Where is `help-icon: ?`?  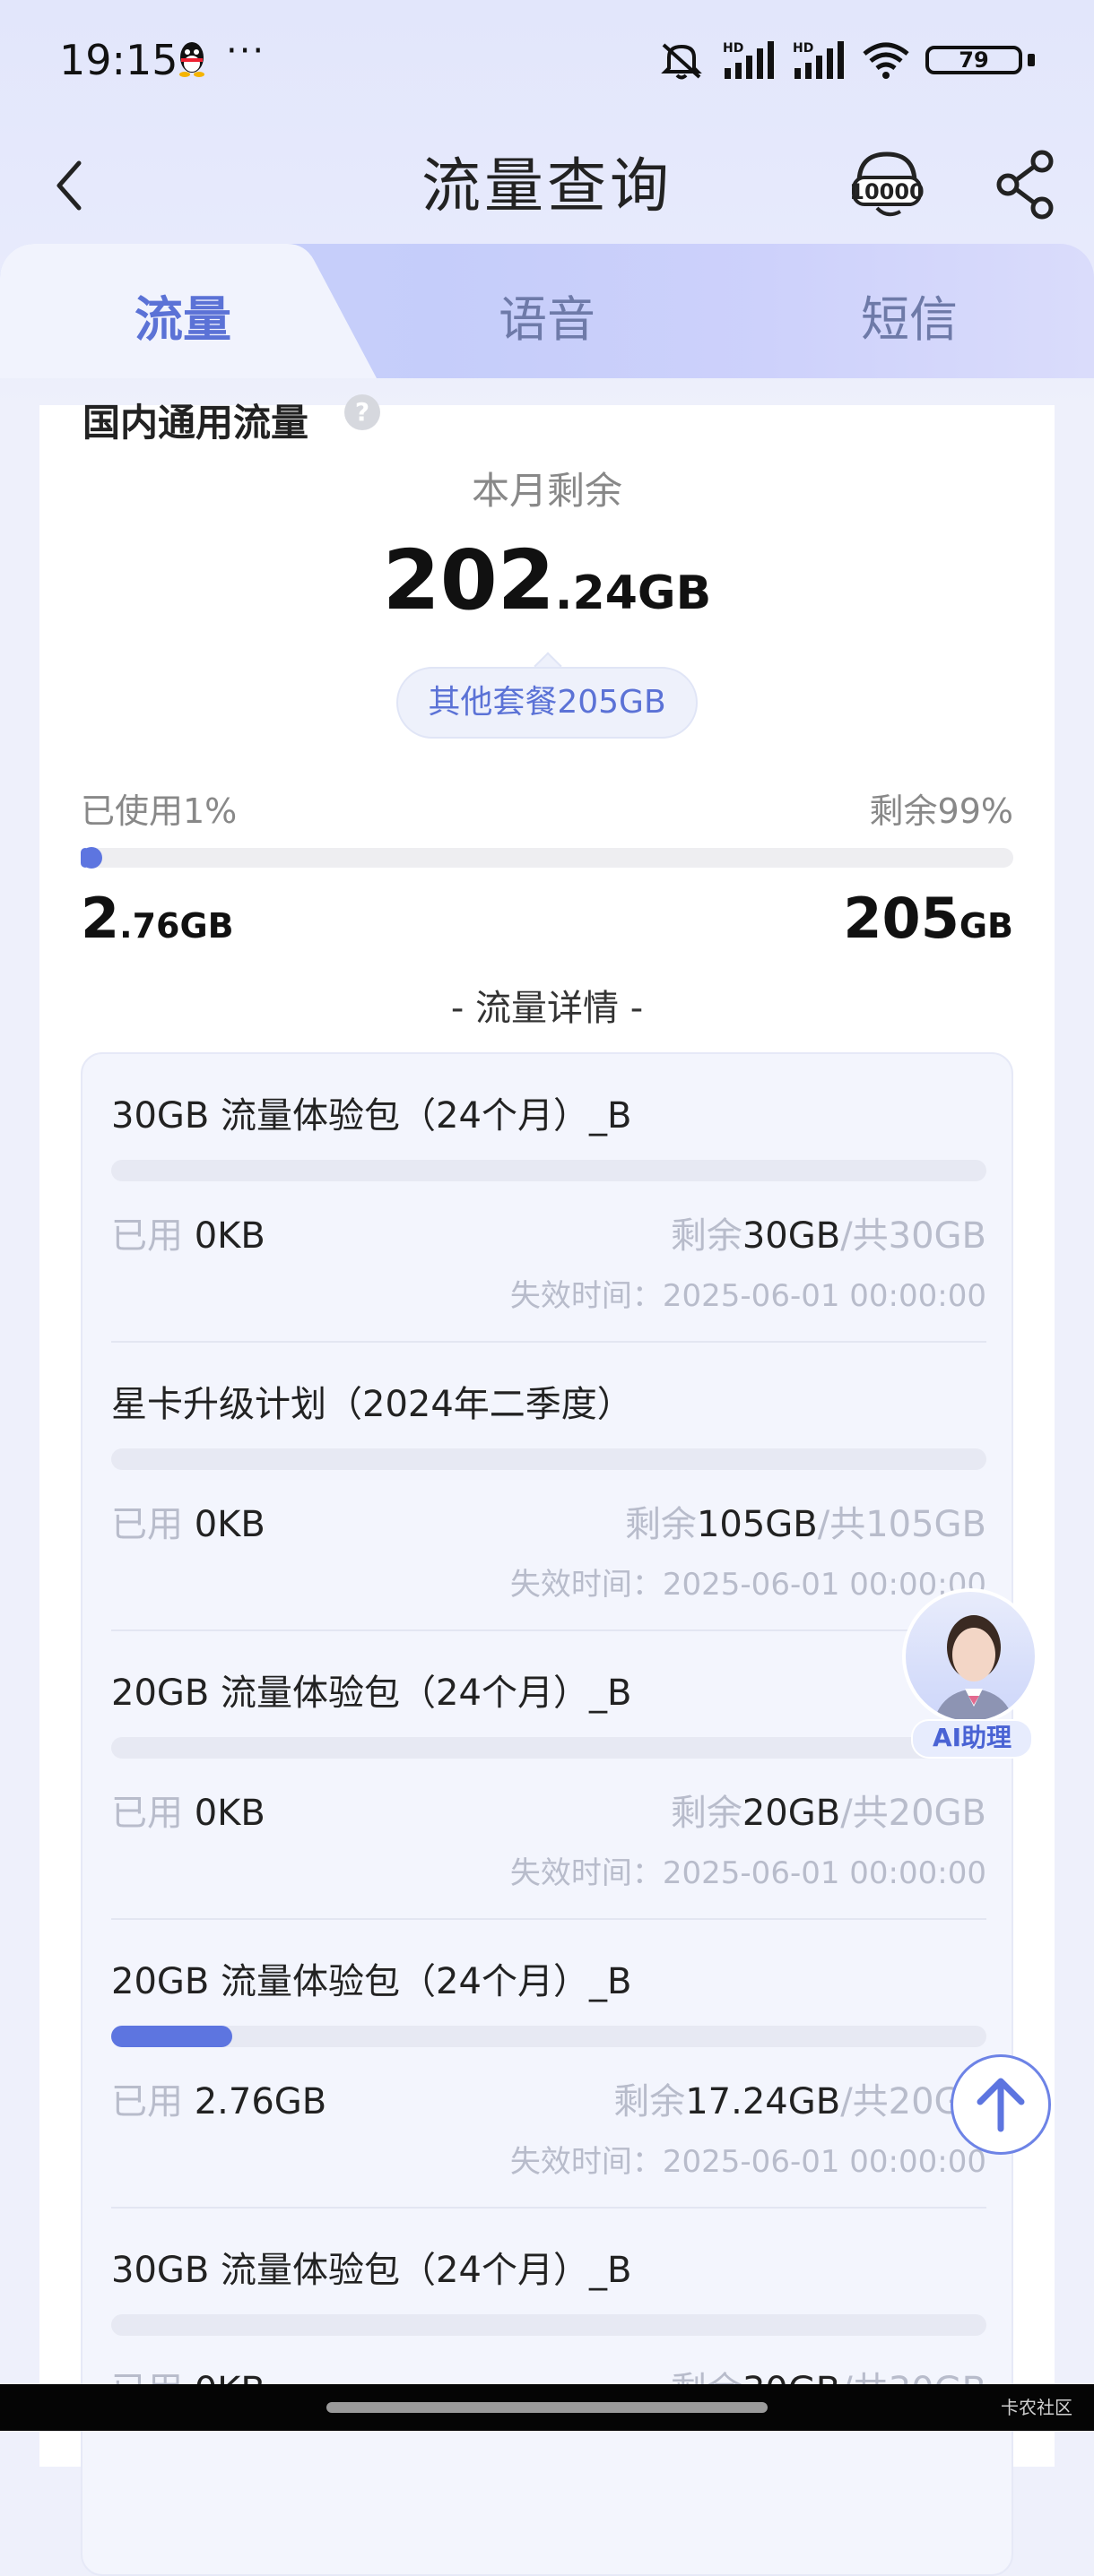
help-icon: ? is located at coordinates (362, 412).